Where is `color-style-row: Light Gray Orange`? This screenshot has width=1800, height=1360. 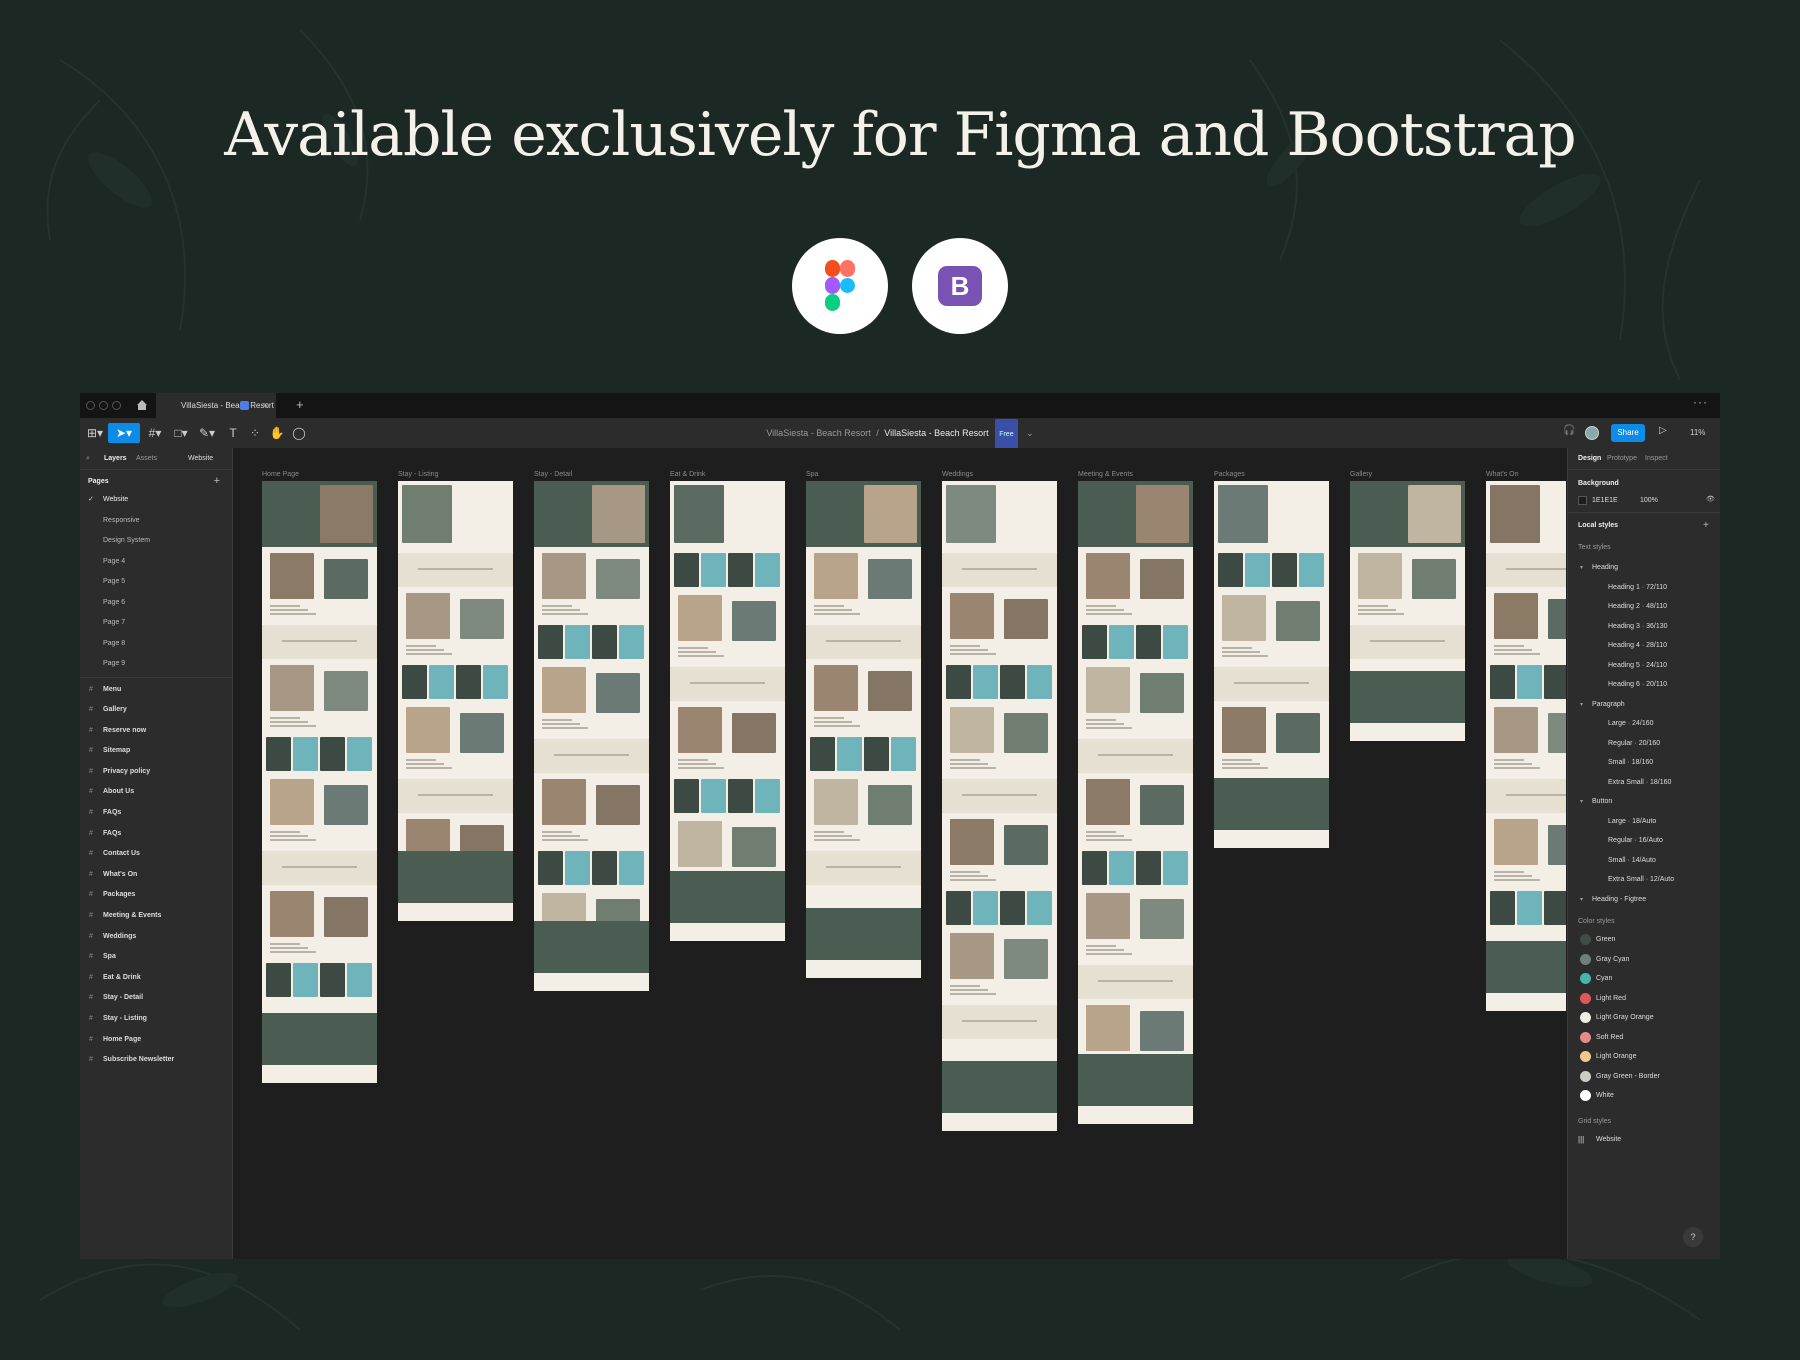 color-style-row: Light Gray Orange is located at coordinates (1644, 1018).